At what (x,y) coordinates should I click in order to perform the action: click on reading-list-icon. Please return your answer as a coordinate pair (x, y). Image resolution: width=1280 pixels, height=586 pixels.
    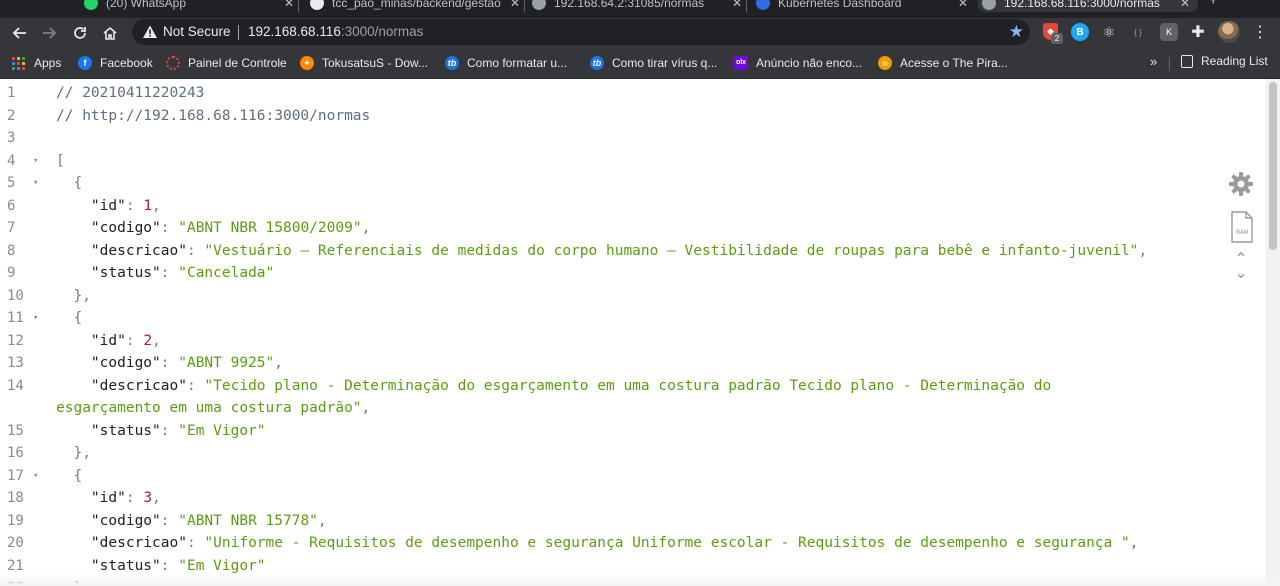
    Looking at the image, I should click on (1187, 61).